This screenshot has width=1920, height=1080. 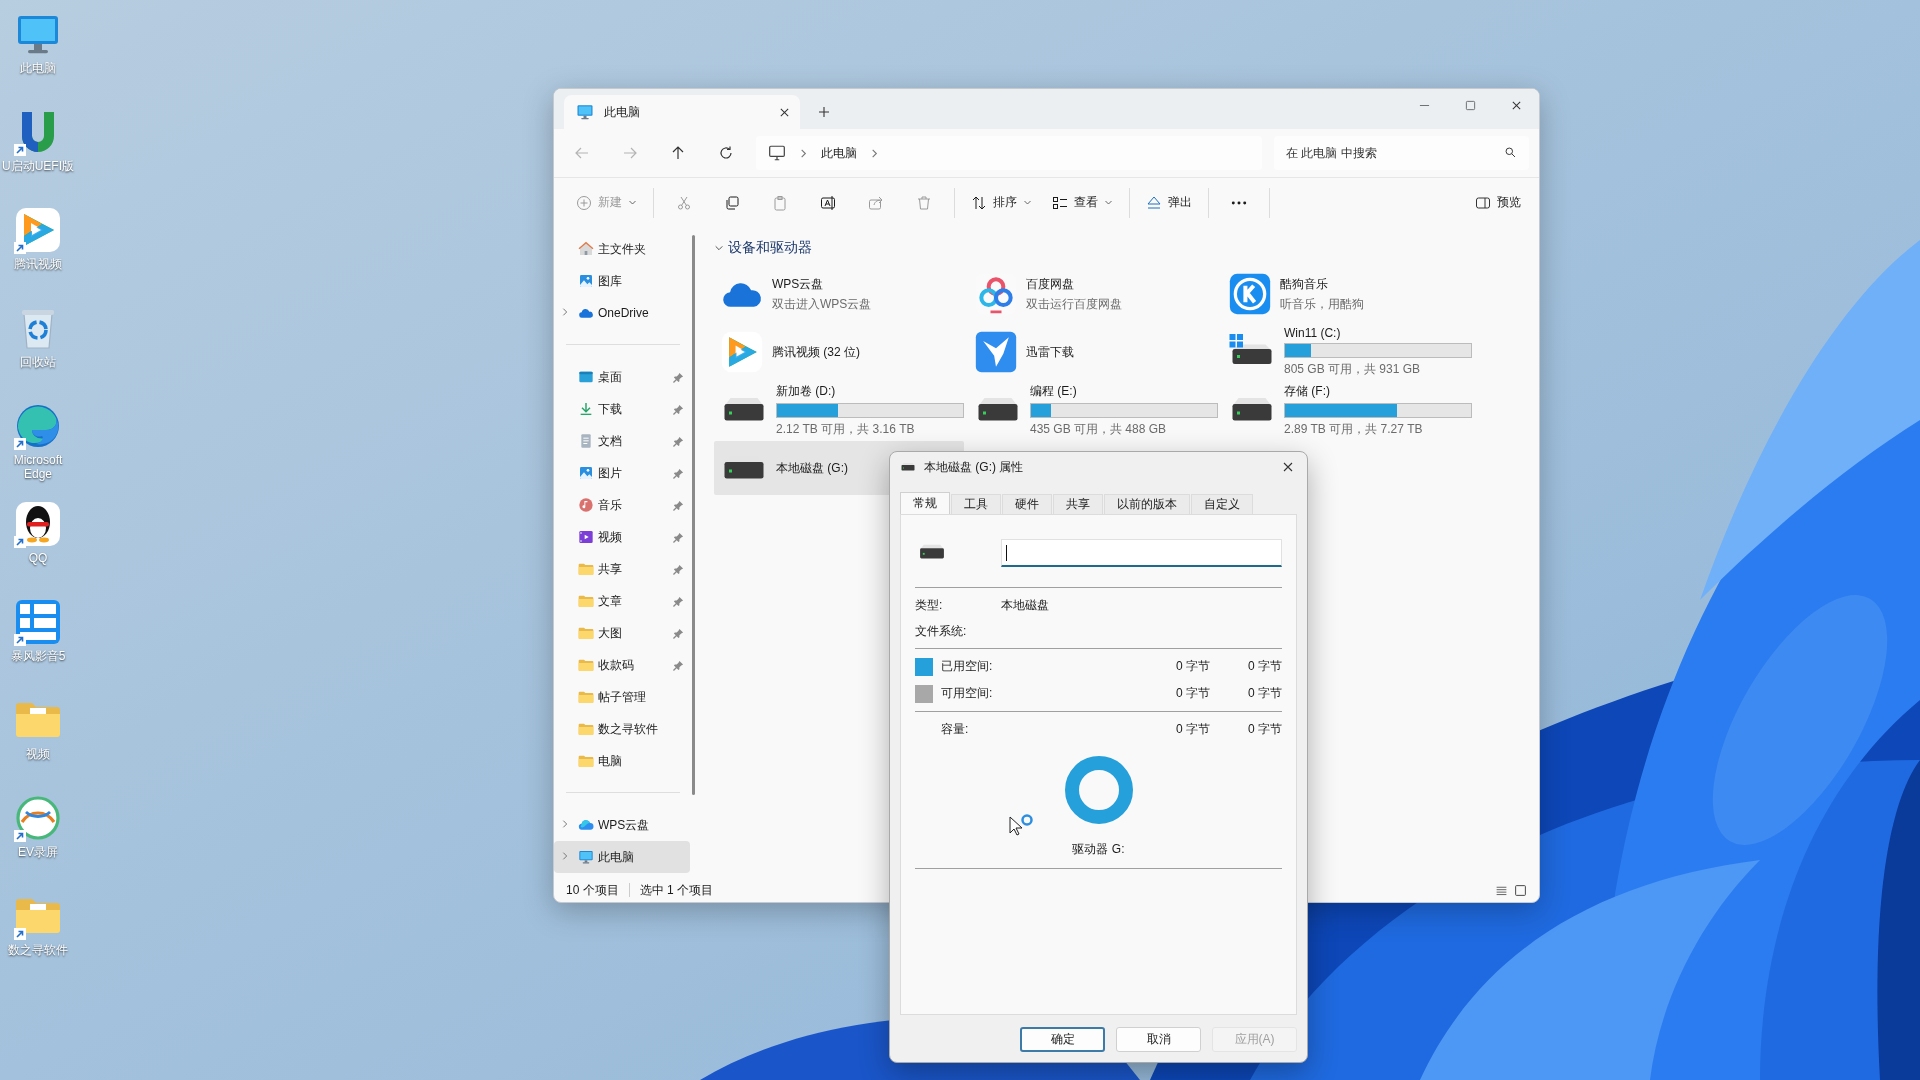 I want to click on close-tab-button, so click(x=784, y=112).